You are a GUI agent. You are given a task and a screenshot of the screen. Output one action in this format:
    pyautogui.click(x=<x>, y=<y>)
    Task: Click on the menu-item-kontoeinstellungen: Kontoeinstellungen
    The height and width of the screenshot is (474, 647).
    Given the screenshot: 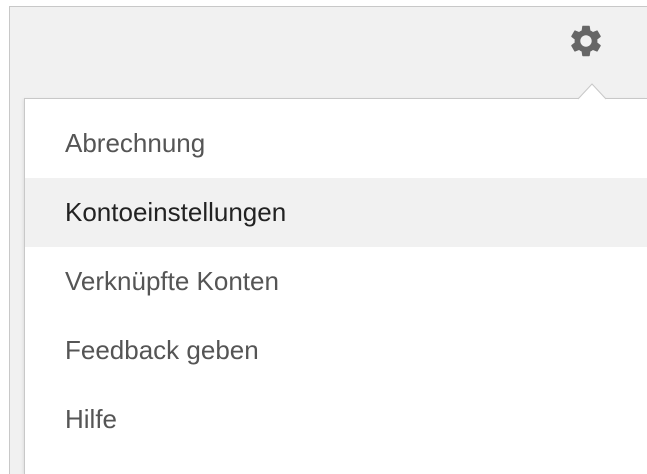 What is the action you would take?
    pyautogui.click(x=336, y=212)
    